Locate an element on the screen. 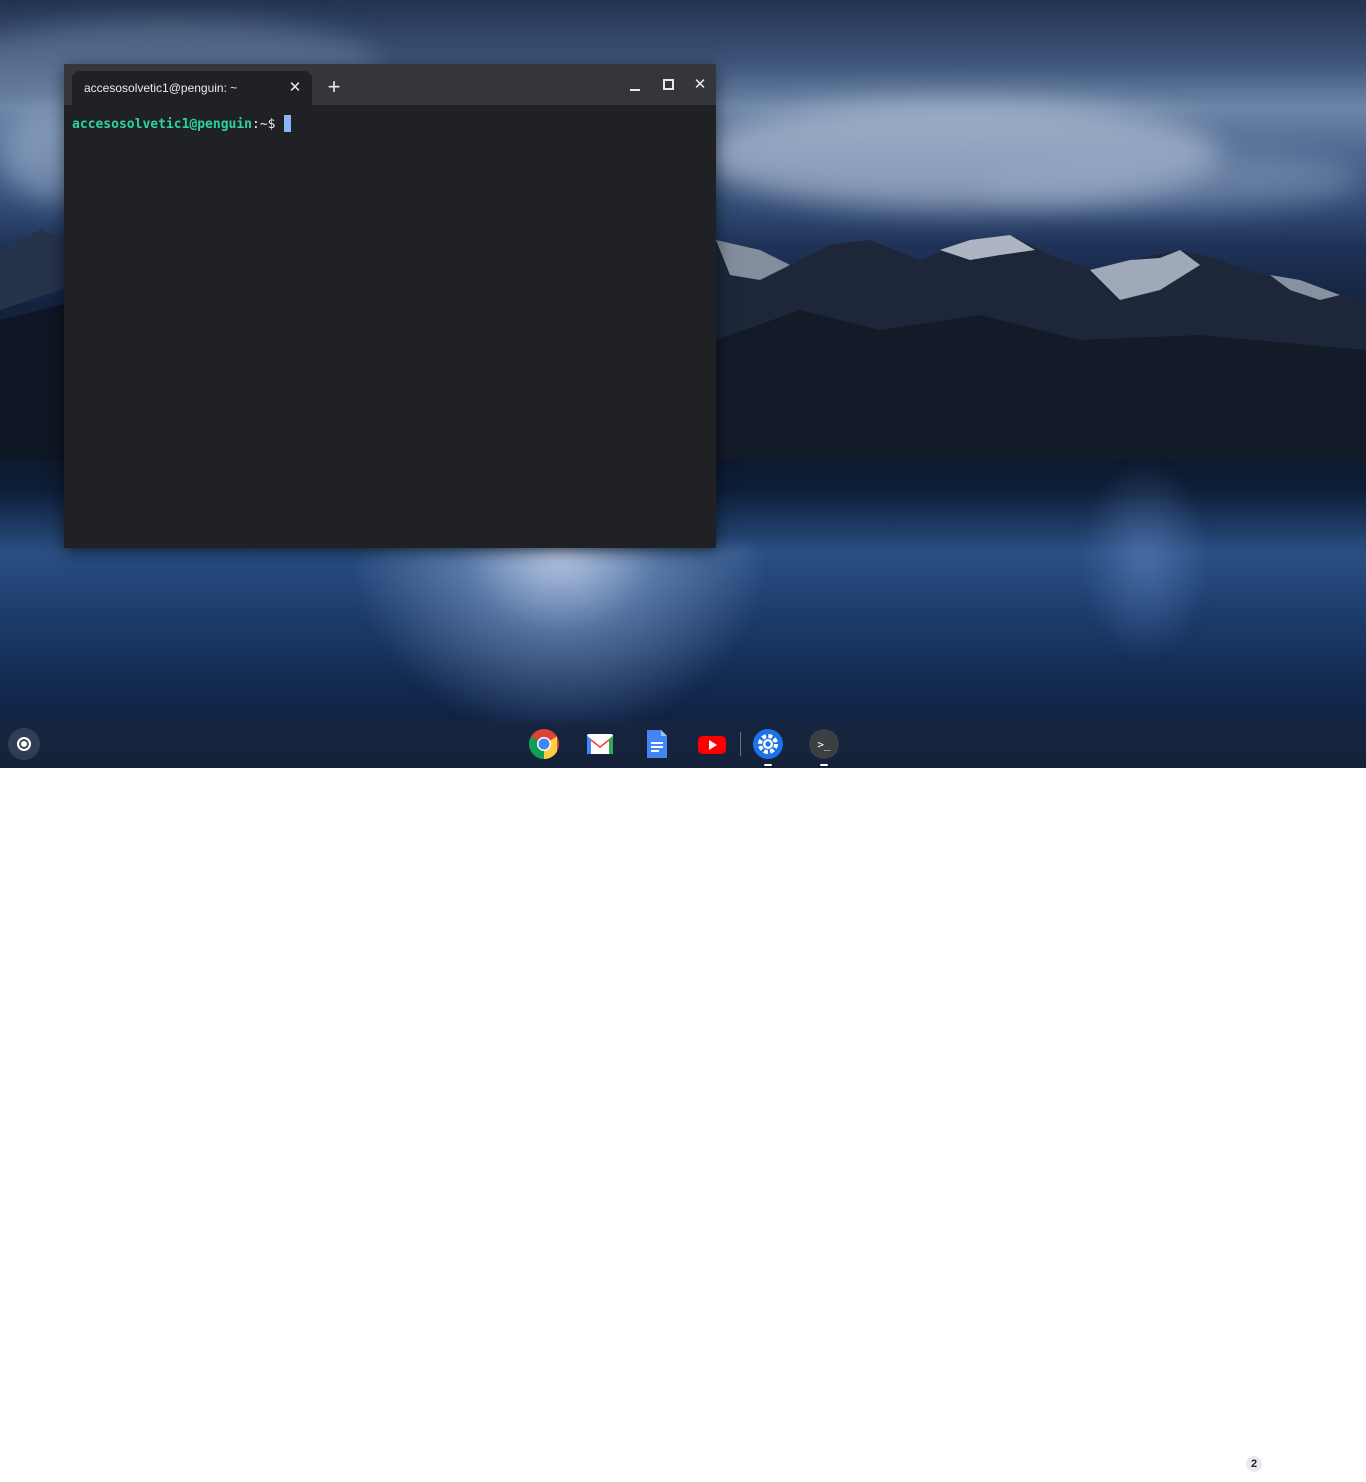 This screenshot has width=1366, height=1482. status-tray: LA 2 12:46 is located at coordinates (1283, 1464).